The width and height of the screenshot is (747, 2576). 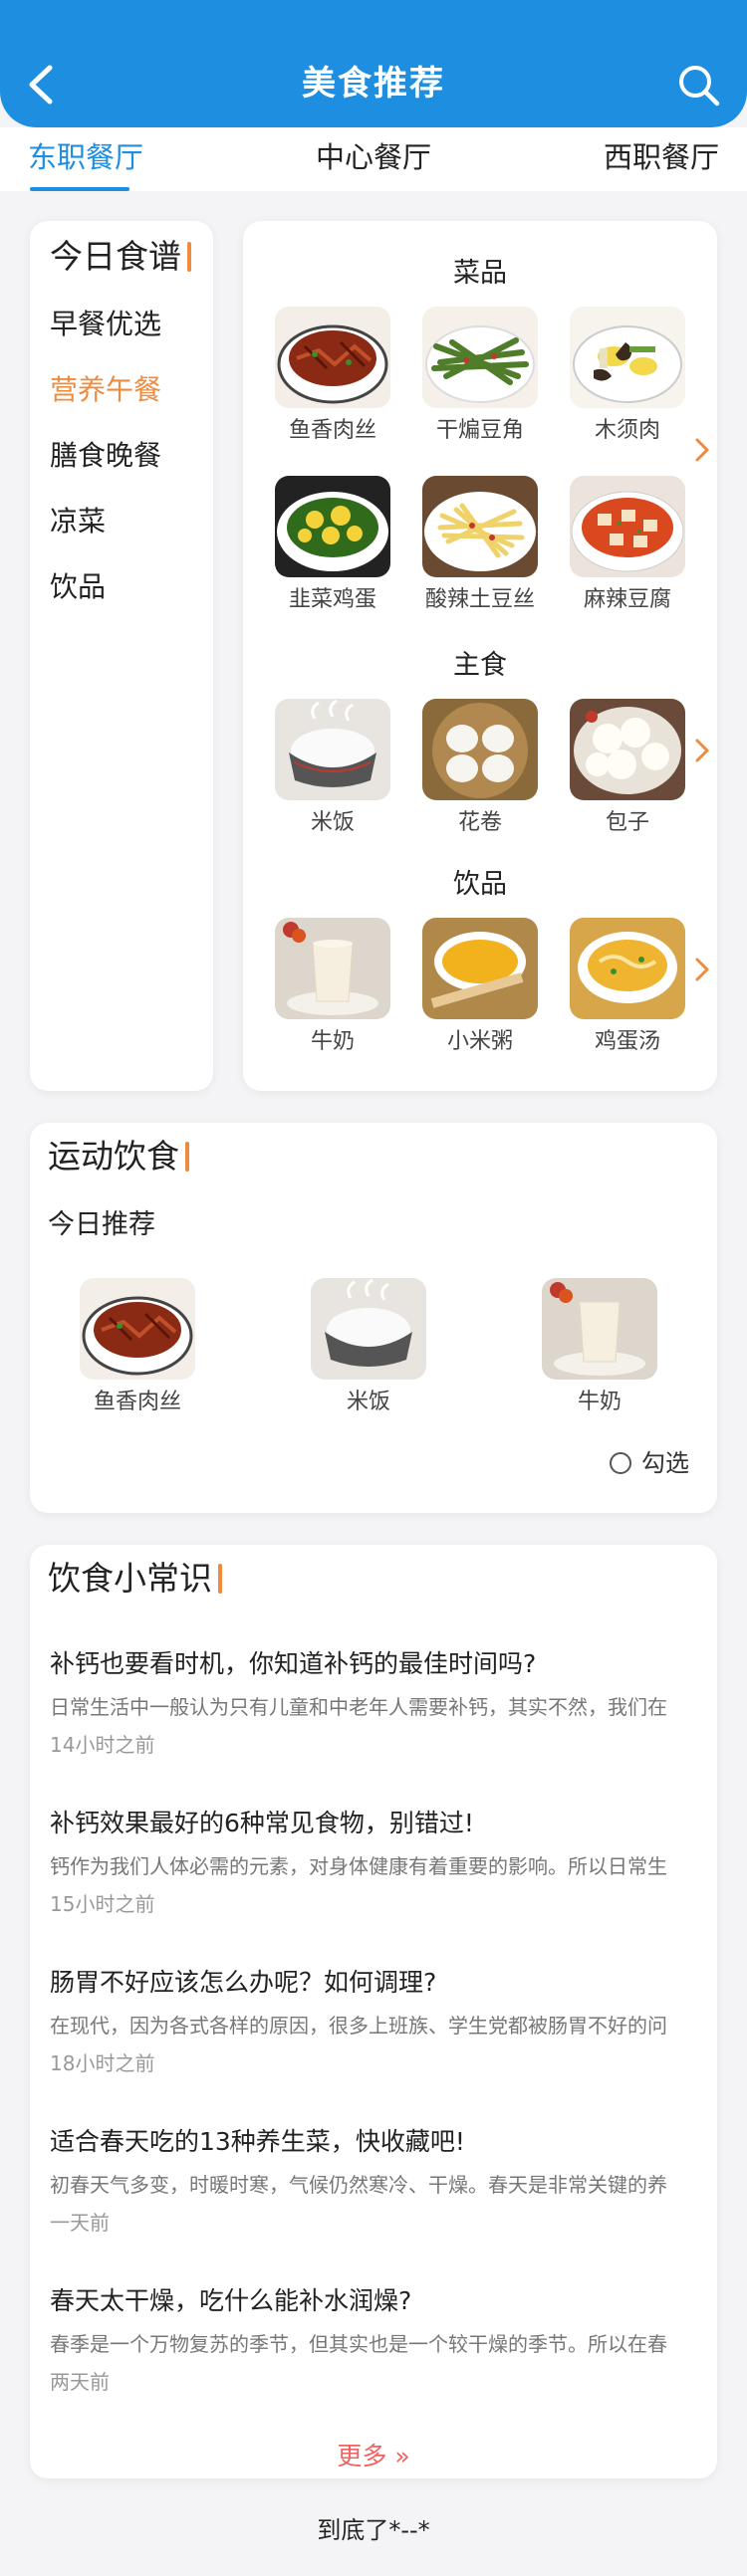 What do you see at coordinates (627, 822) in the screenshot?
I see `food-name: 包子` at bounding box center [627, 822].